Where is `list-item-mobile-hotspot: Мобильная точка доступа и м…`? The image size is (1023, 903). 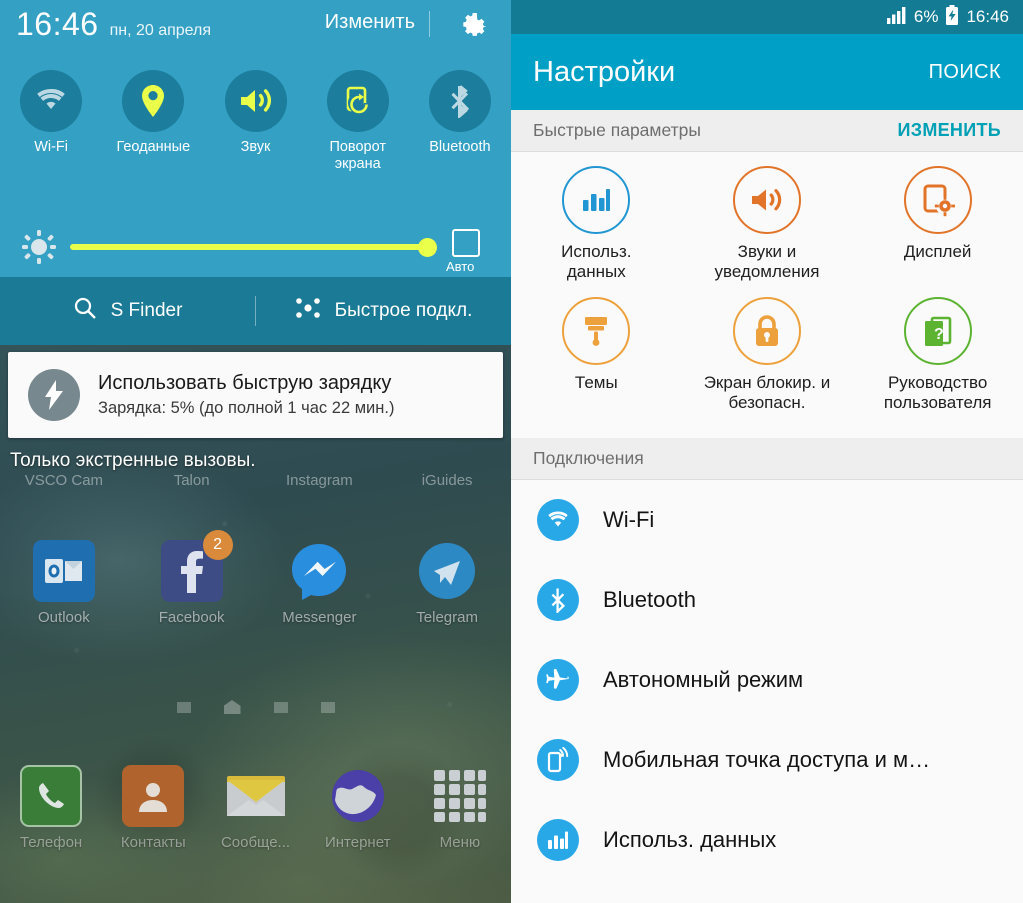 list-item-mobile-hotspot: Мобильная точка доступа и м… is located at coordinates (767, 759).